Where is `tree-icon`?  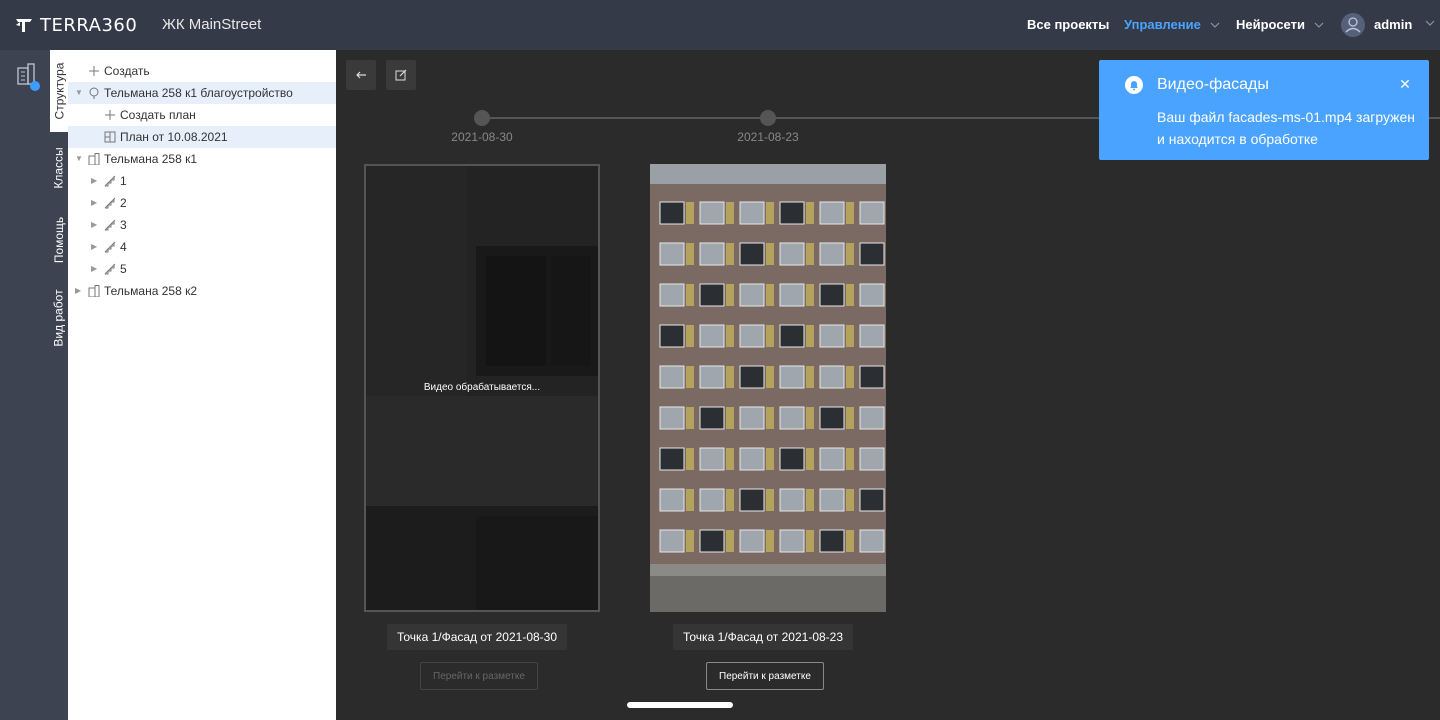 tree-icon is located at coordinates (94, 93).